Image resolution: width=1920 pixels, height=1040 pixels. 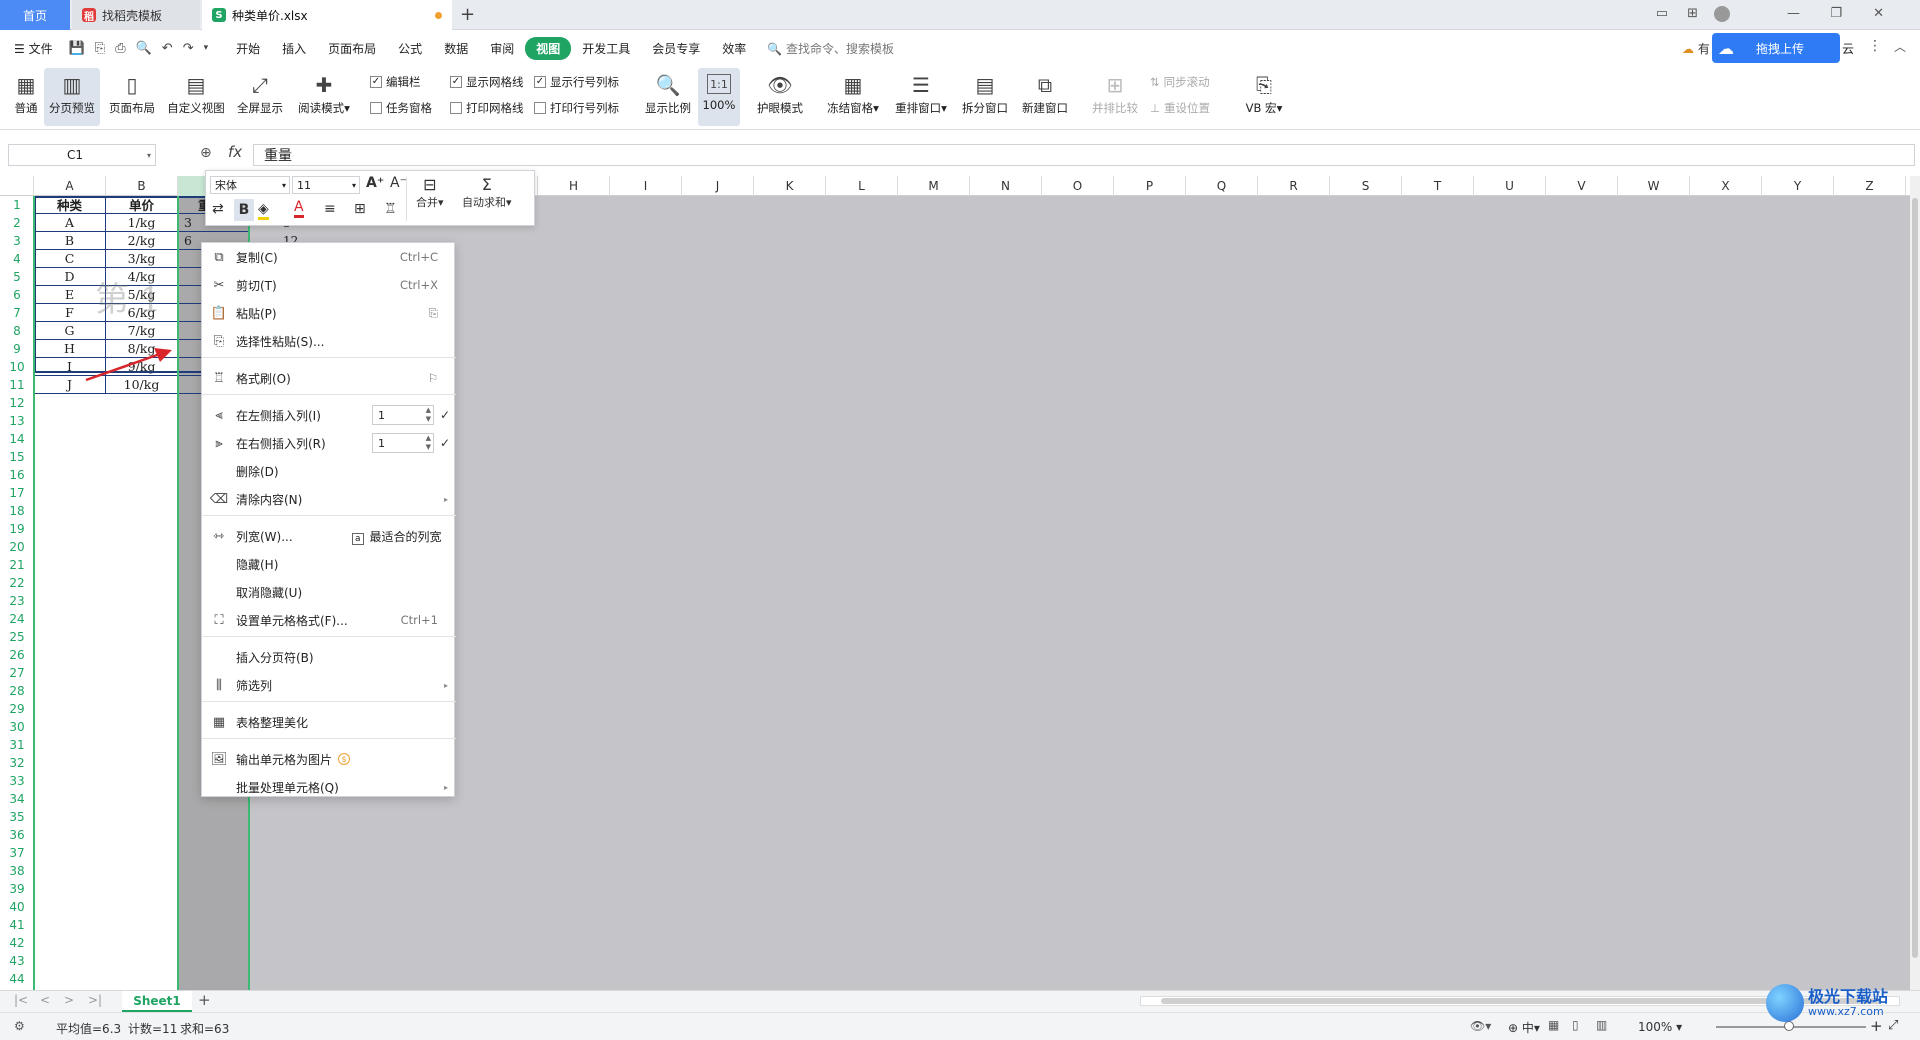 I want to click on print-icon: ⎙, so click(x=120, y=48).